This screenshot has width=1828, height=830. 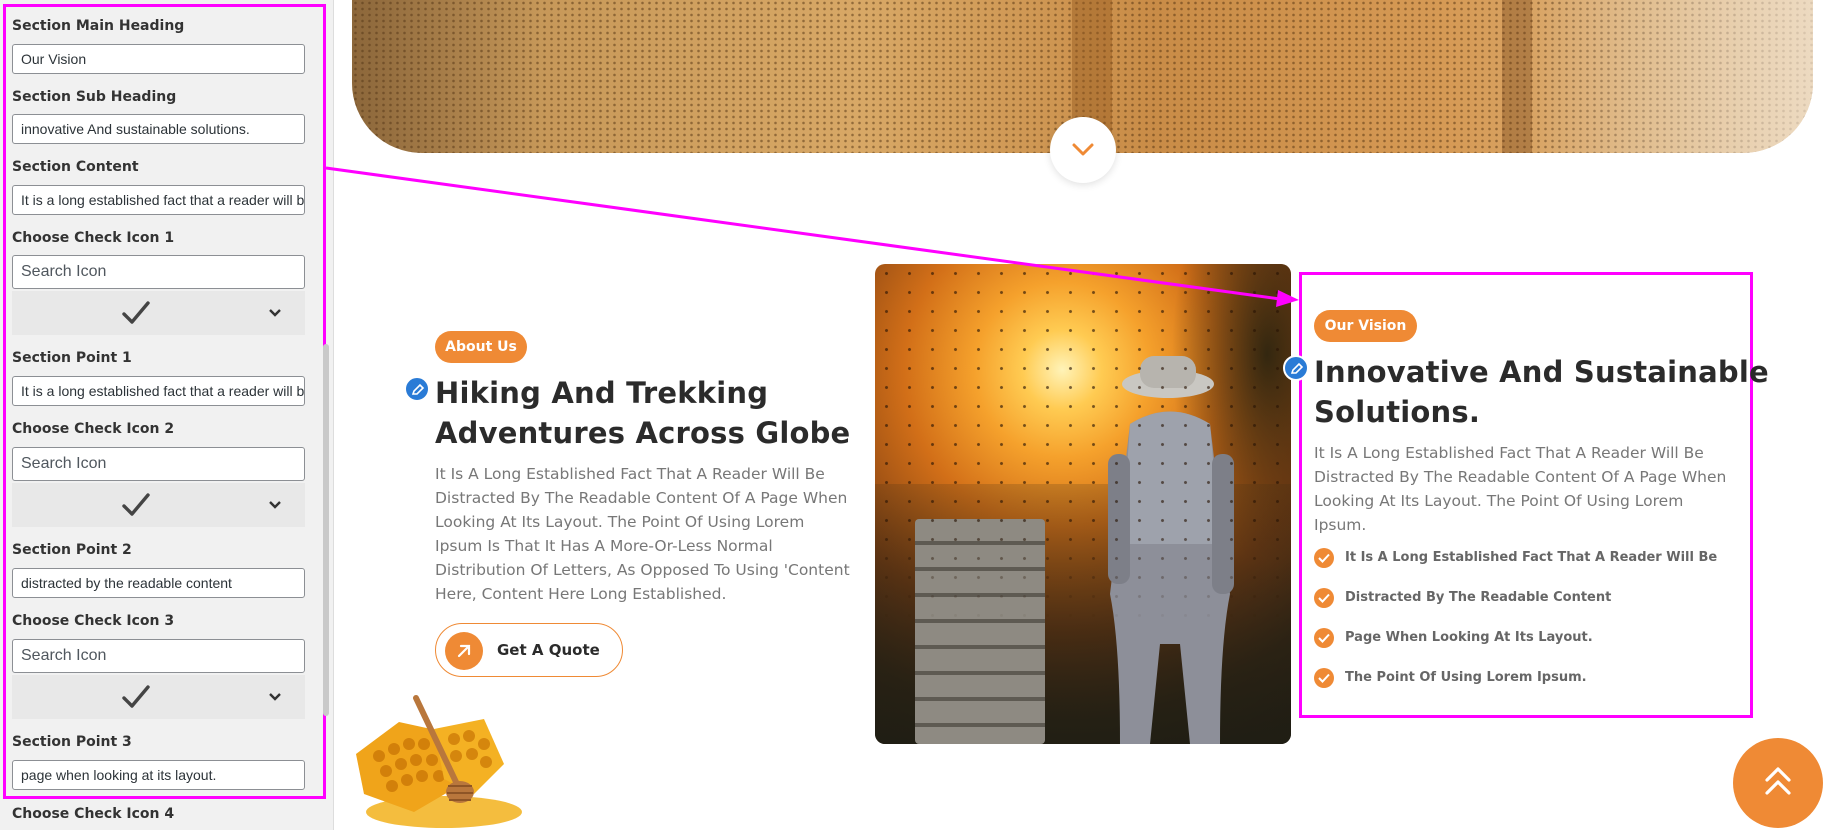 I want to click on get-a-quote-label: Get A Quote, so click(x=548, y=650).